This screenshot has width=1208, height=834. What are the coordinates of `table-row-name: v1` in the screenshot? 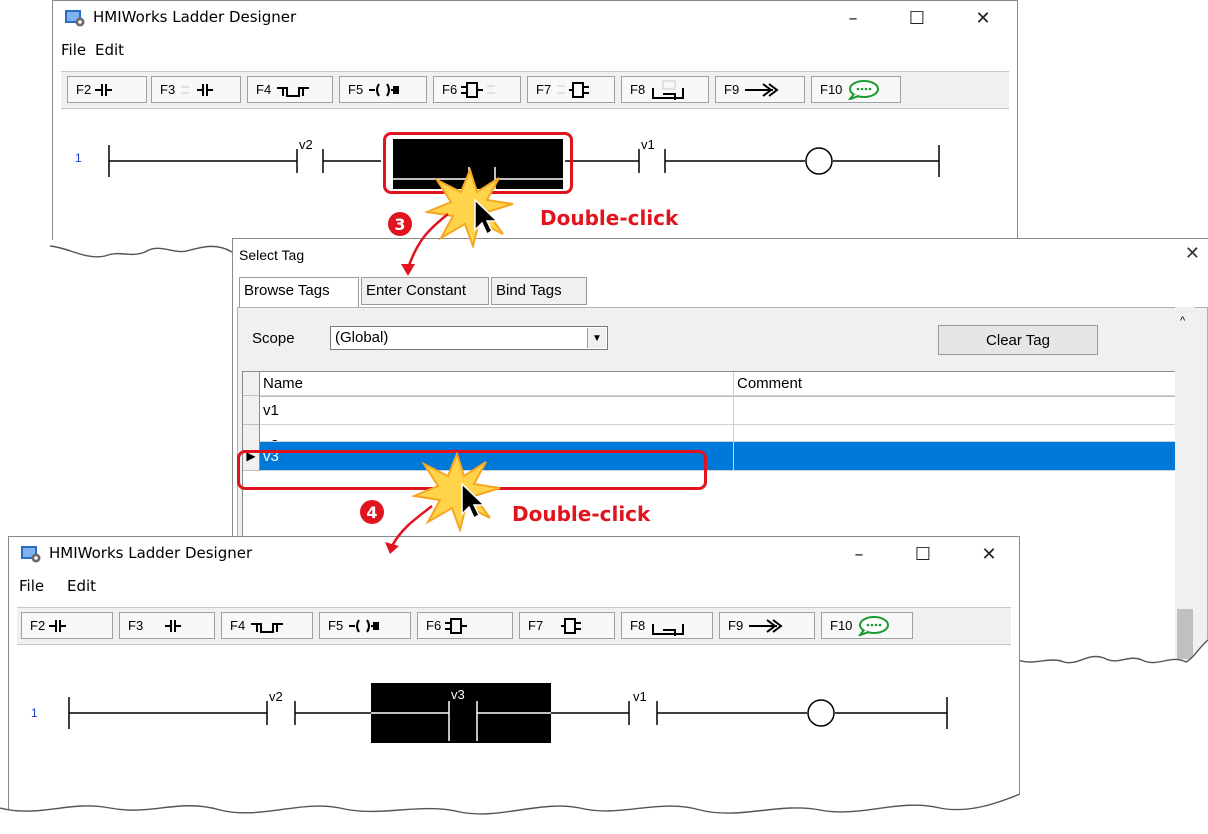 It's located at (497, 410).